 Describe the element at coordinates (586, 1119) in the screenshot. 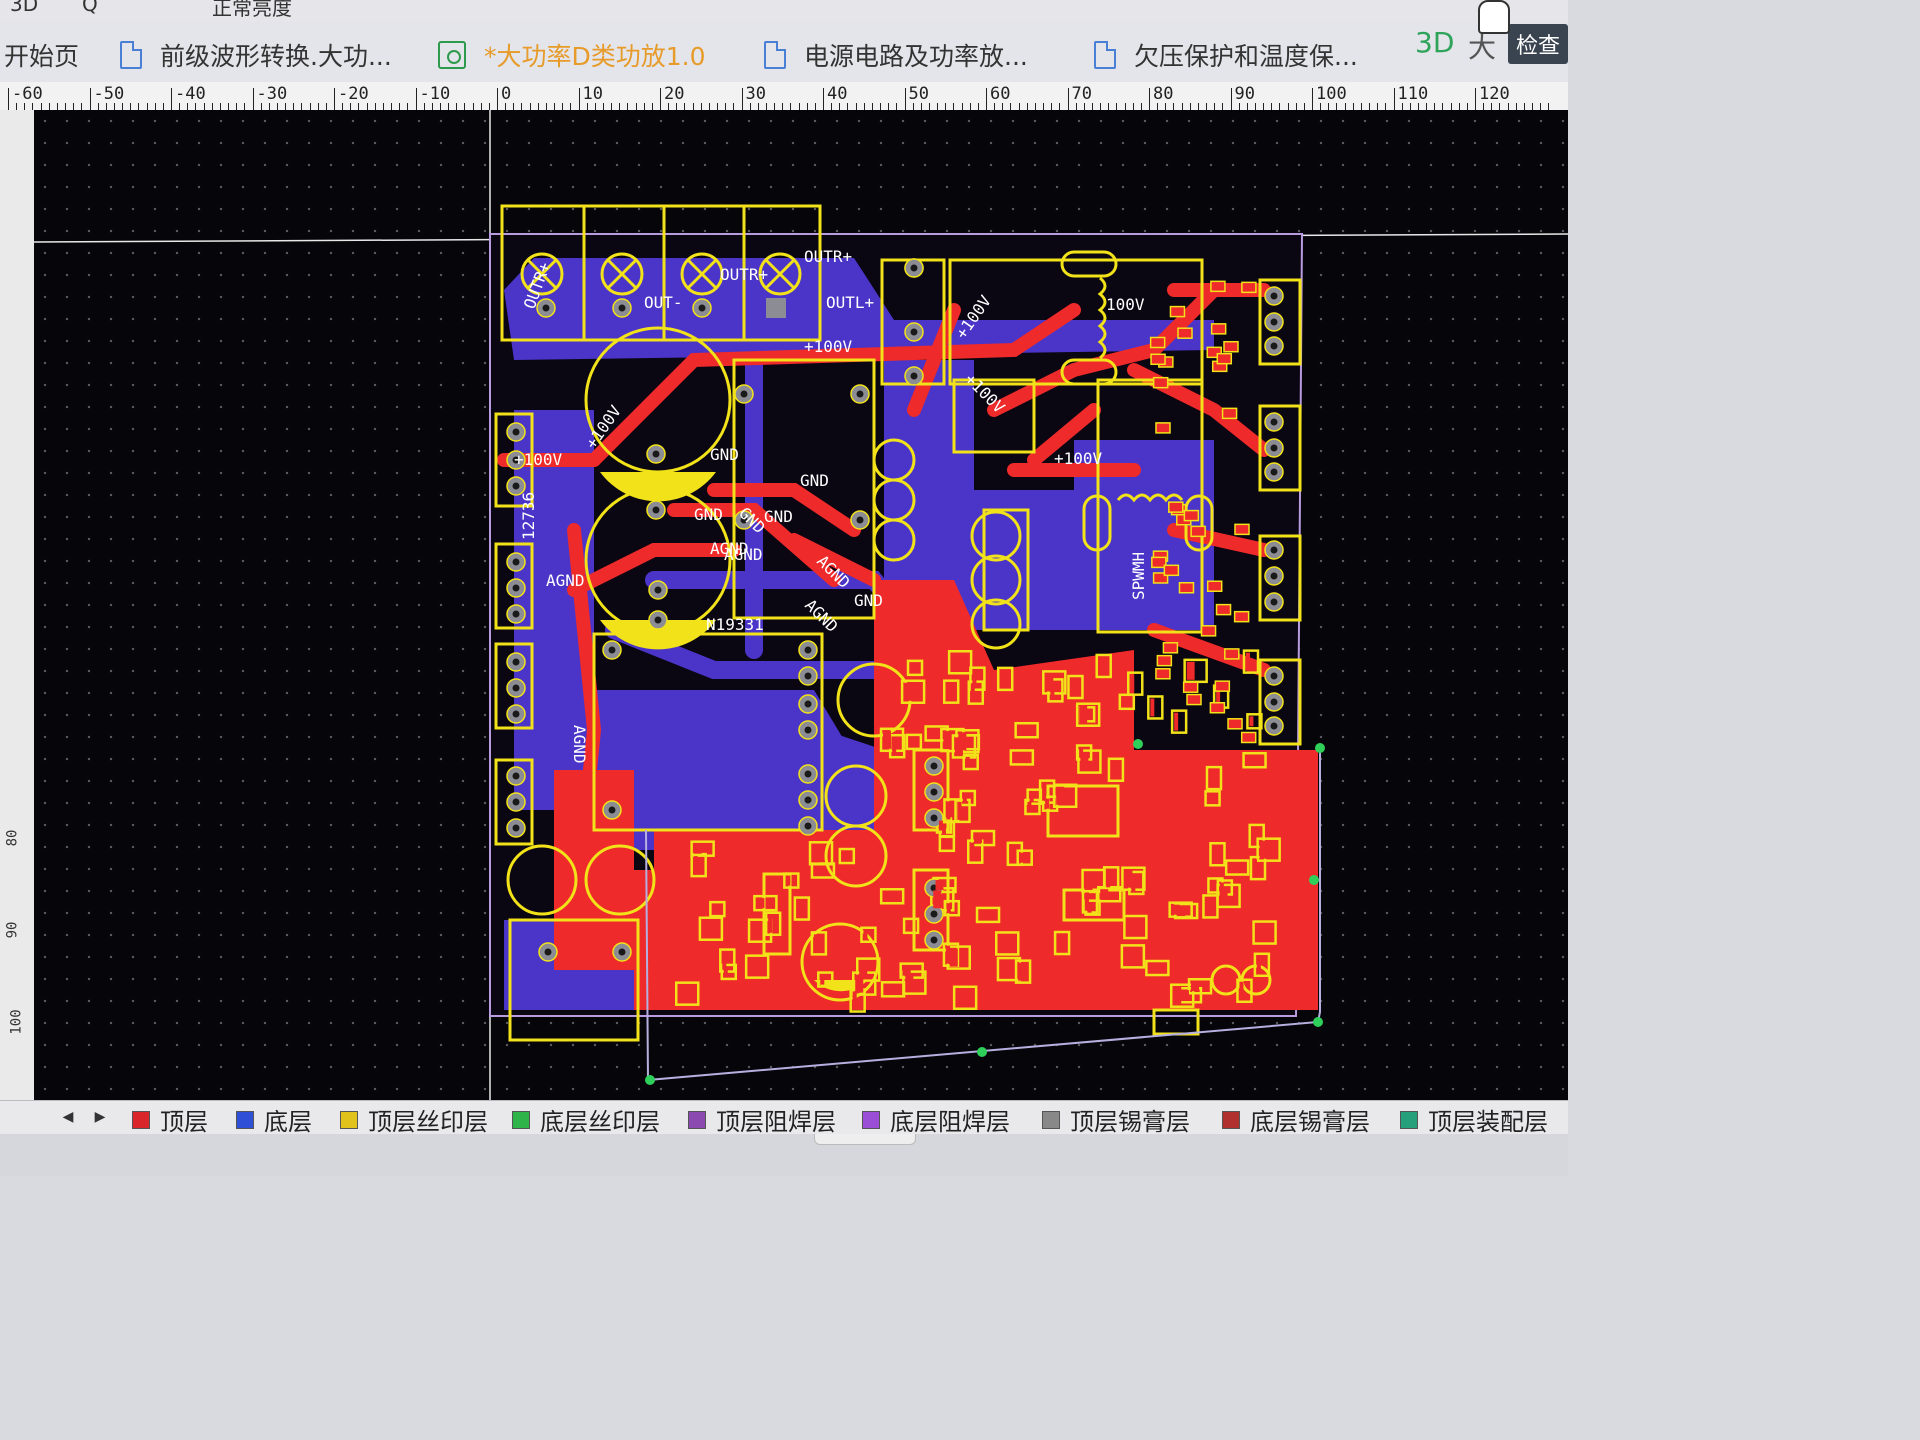

I see `layer-toggle: 底层丝印层` at that location.